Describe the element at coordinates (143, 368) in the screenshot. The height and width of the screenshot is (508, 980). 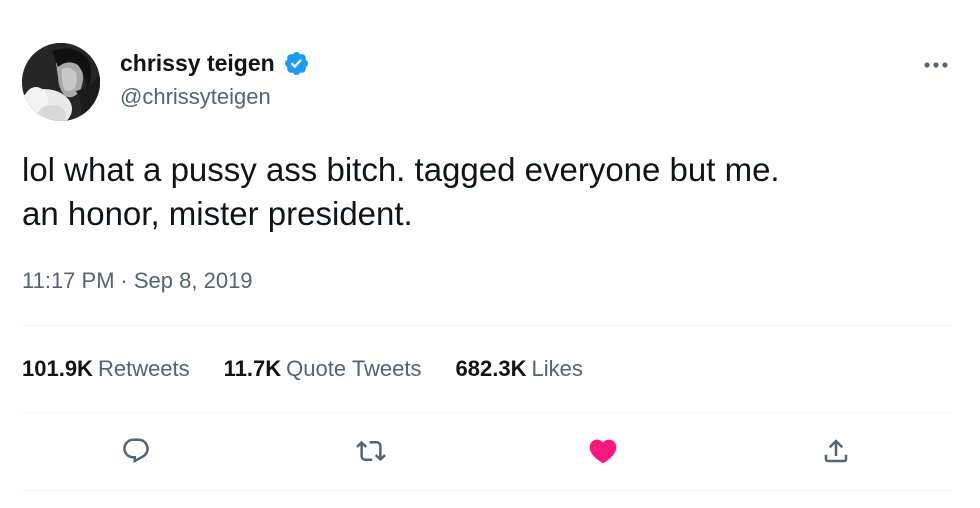
I see `retweets-label: Retweets` at that location.